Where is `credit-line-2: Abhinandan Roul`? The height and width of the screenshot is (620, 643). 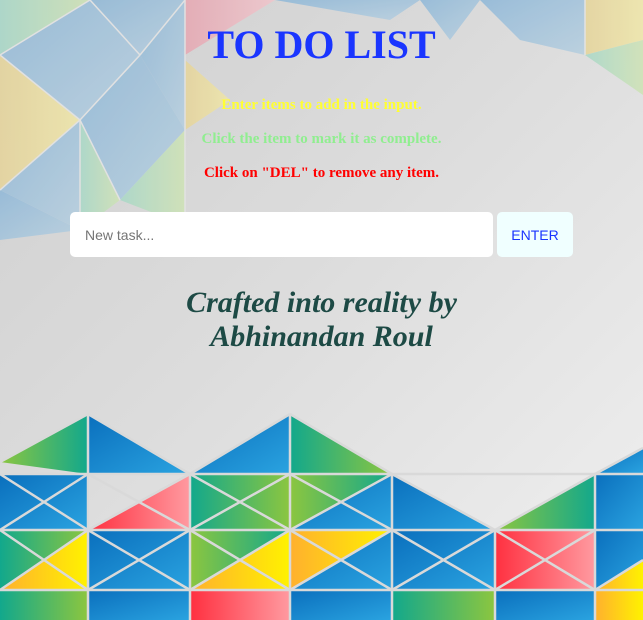 credit-line-2: Abhinandan Roul is located at coordinates (321, 336).